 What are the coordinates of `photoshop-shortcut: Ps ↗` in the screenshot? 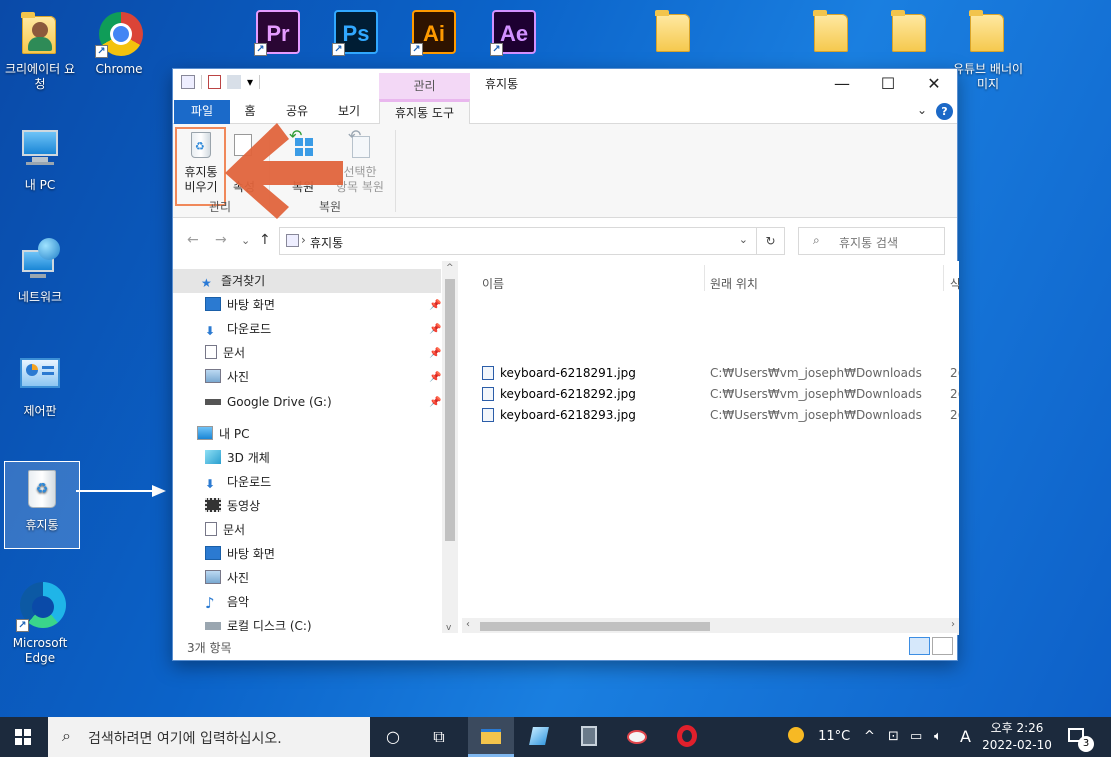 It's located at (356, 34).